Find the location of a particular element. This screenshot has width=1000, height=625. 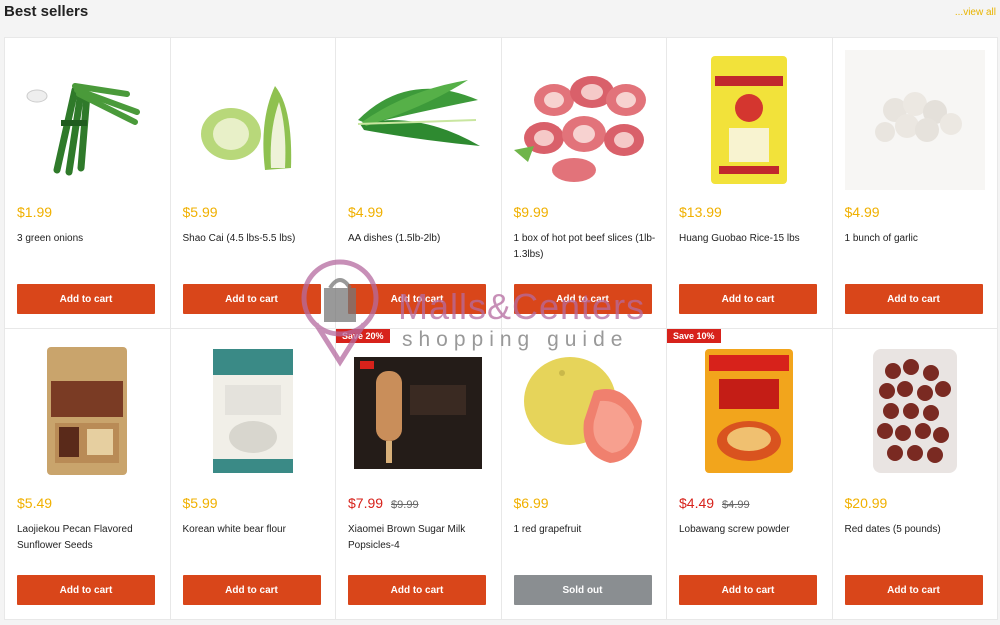

popsicle-box-image is located at coordinates (418, 411).